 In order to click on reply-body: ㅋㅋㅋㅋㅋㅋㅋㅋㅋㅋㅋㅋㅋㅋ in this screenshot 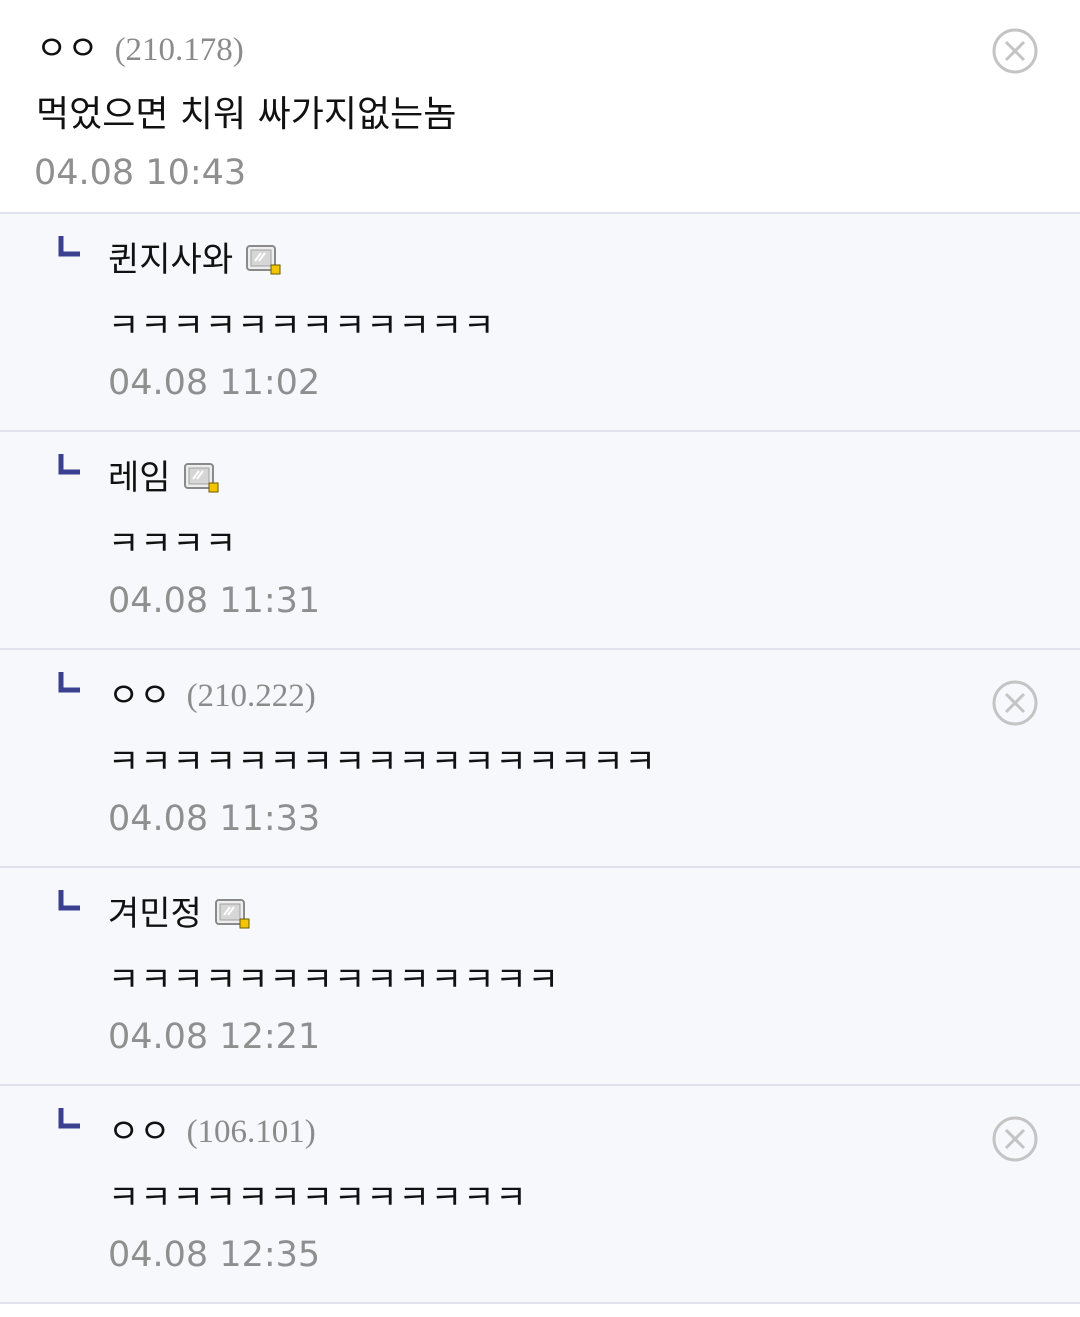, I will do `click(334, 980)`.